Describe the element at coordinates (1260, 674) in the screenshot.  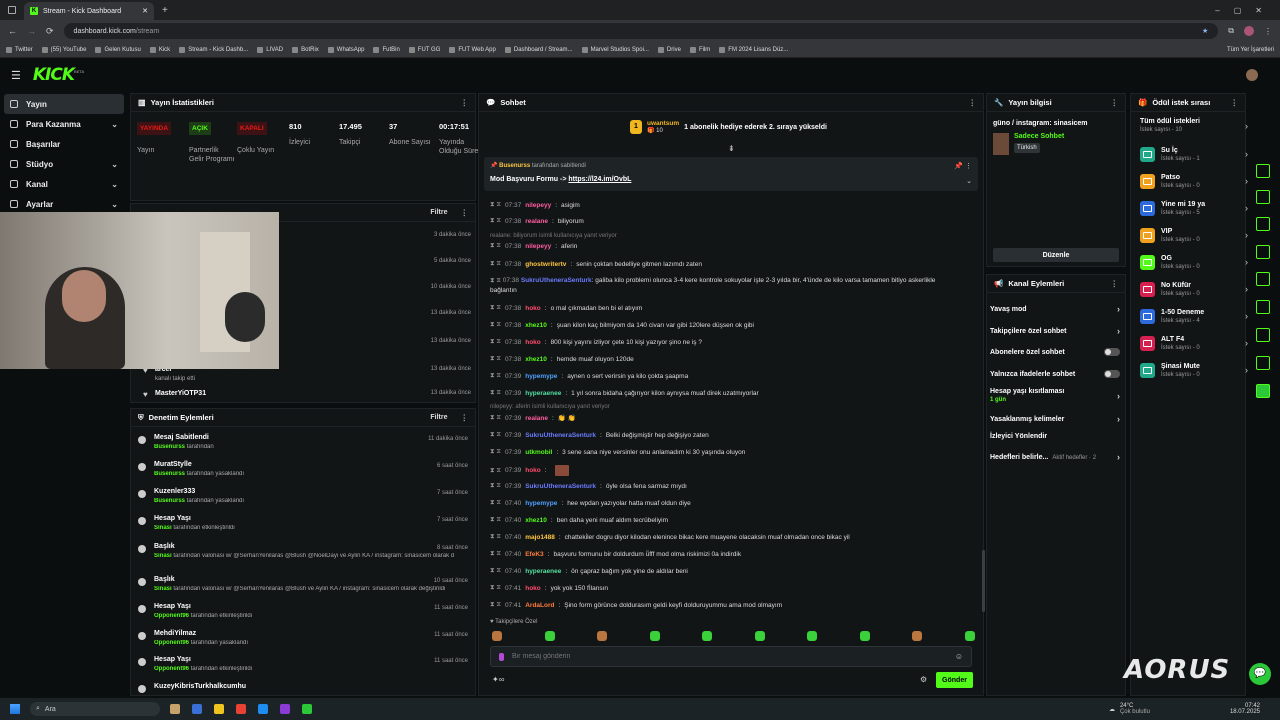
I see `chat-bubble-icon: 💬` at that location.